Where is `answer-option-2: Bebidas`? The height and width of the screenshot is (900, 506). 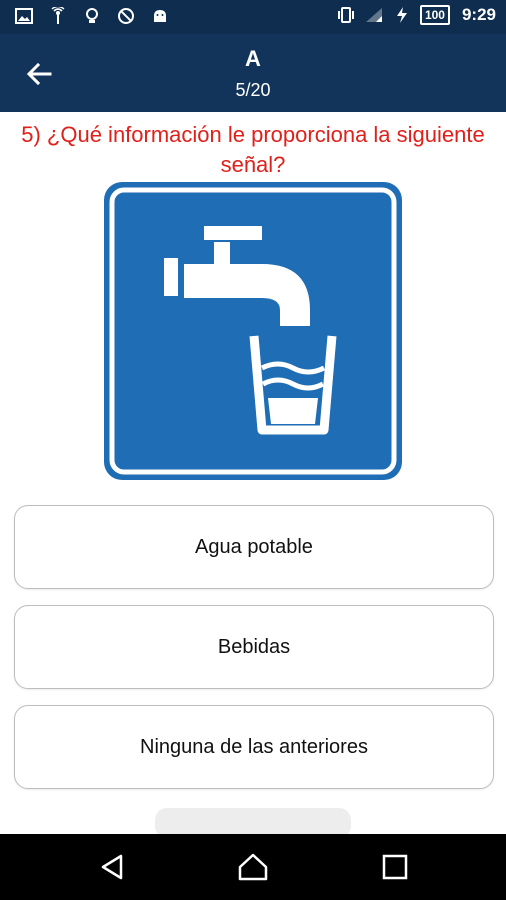
answer-option-2: Bebidas is located at coordinates (254, 647).